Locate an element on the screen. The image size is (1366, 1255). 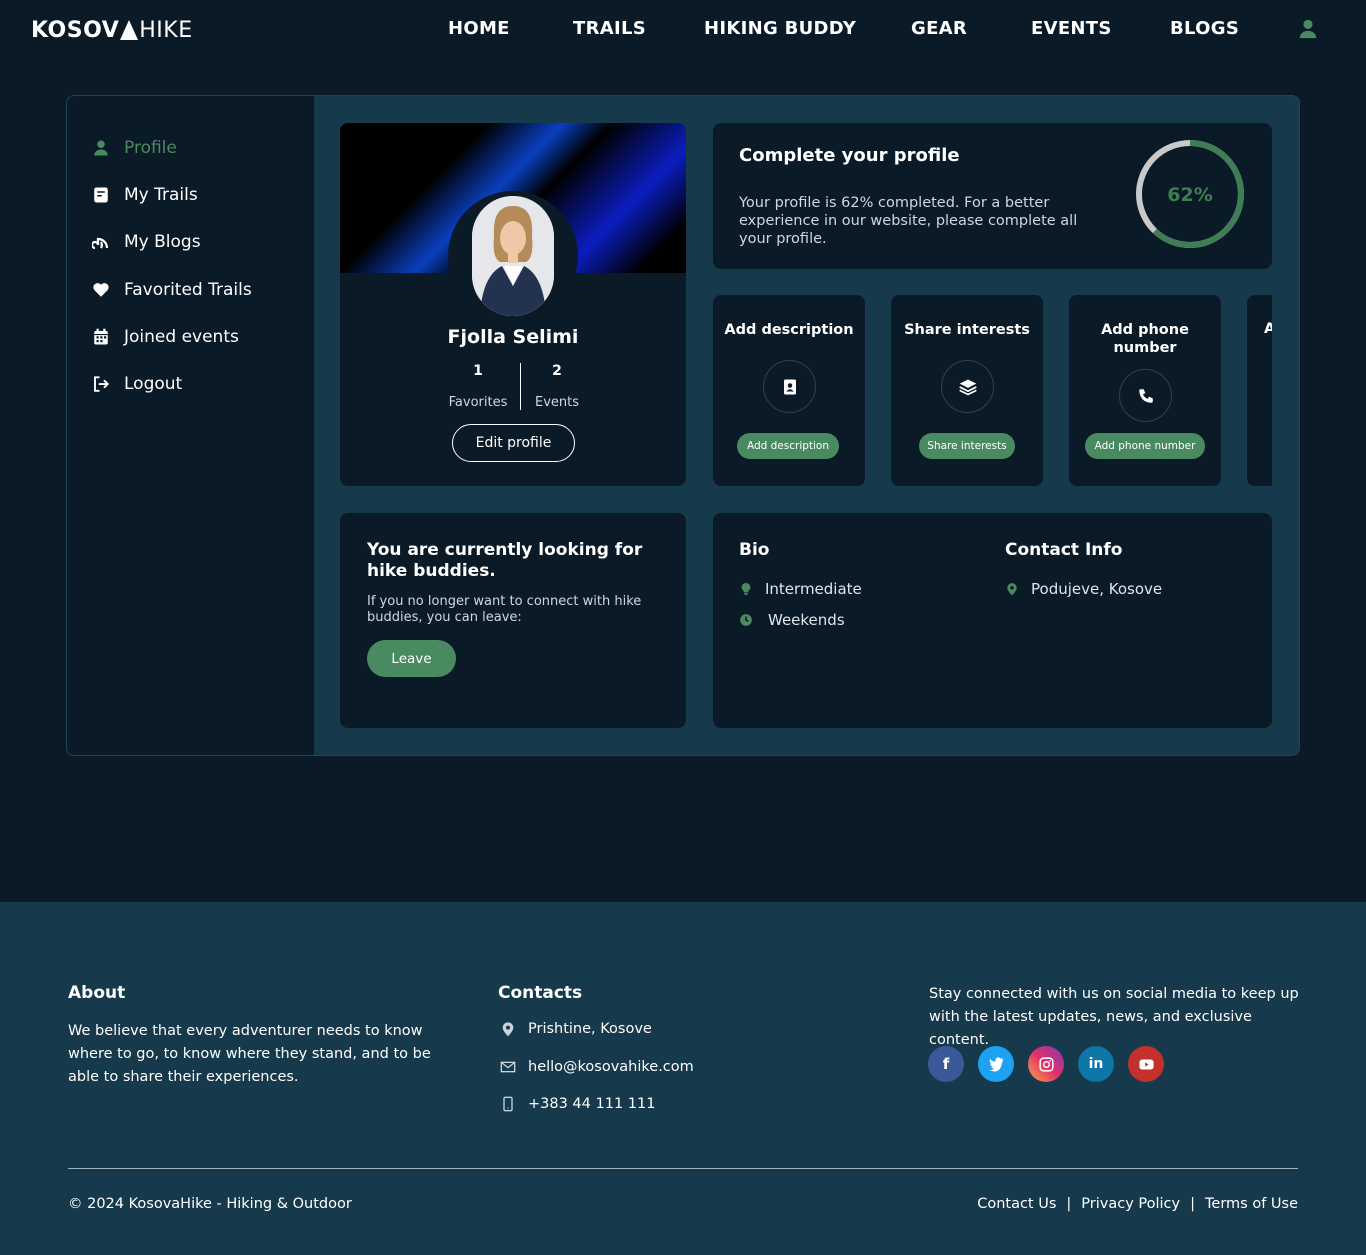
instagram-icon is located at coordinates (1046, 1064).